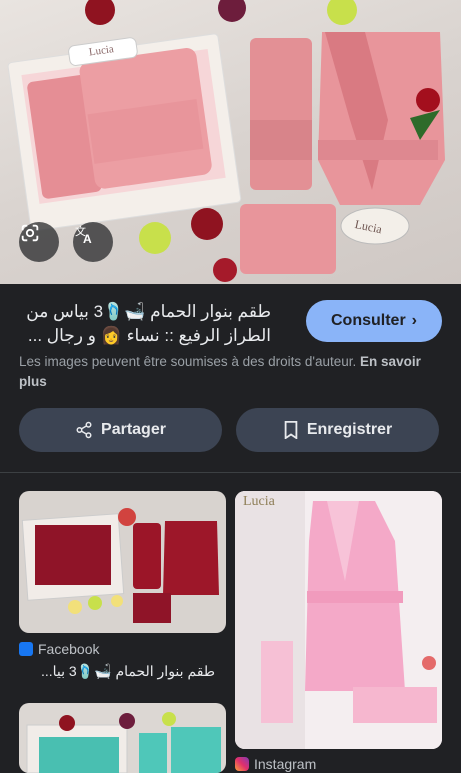 This screenshot has height=773, width=461. I want to click on save-label: Enregistrer, so click(349, 429).